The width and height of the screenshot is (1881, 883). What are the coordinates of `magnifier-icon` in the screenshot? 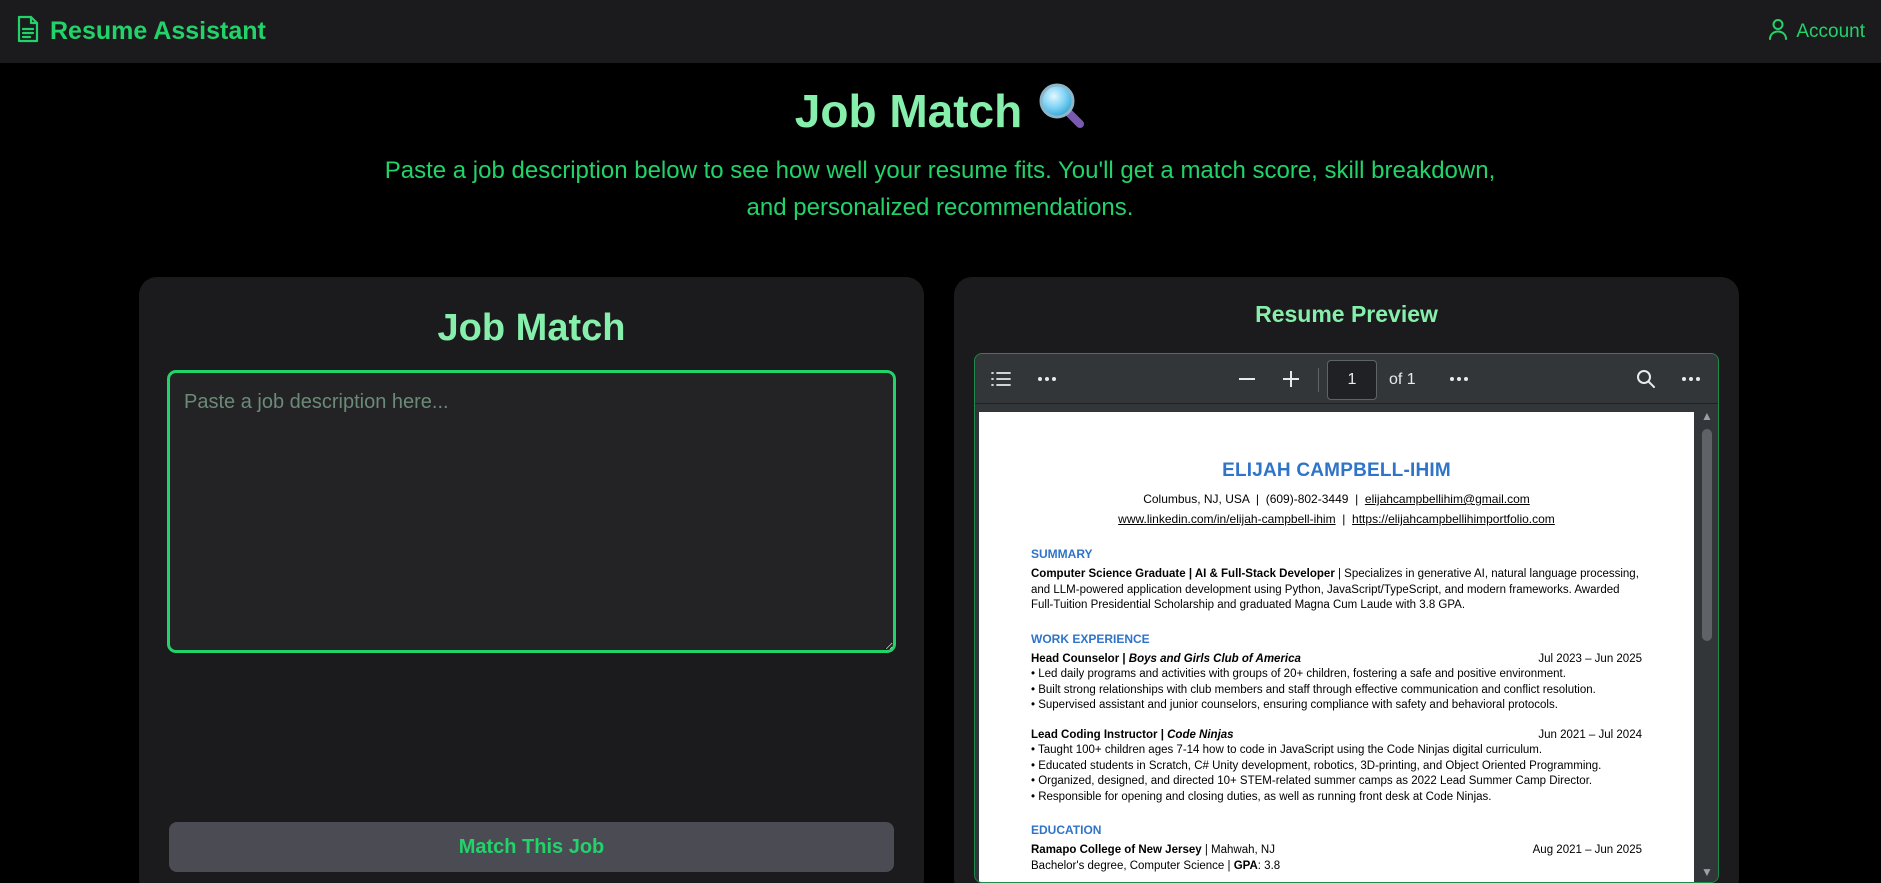 It's located at (1061, 110).